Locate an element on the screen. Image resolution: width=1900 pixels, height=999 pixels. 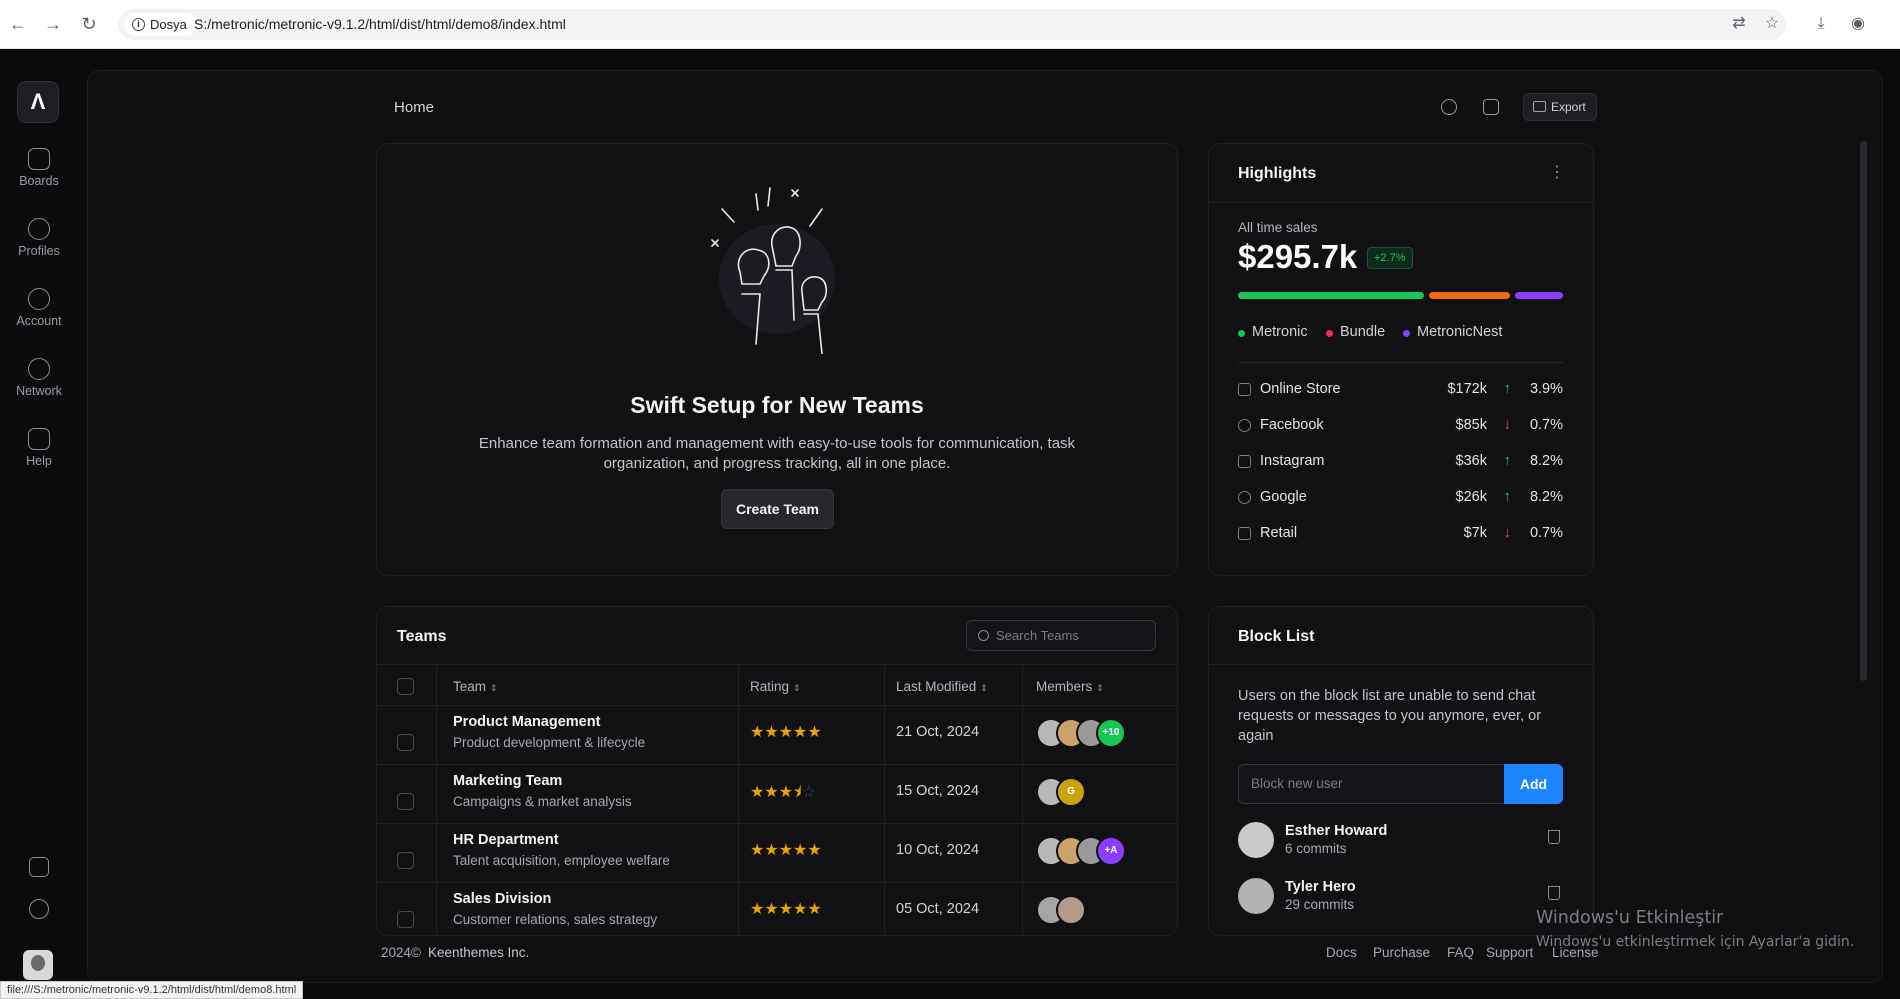
highlight-row: Instagram $36k ↑ 8.2% is located at coordinates (1400, 462).